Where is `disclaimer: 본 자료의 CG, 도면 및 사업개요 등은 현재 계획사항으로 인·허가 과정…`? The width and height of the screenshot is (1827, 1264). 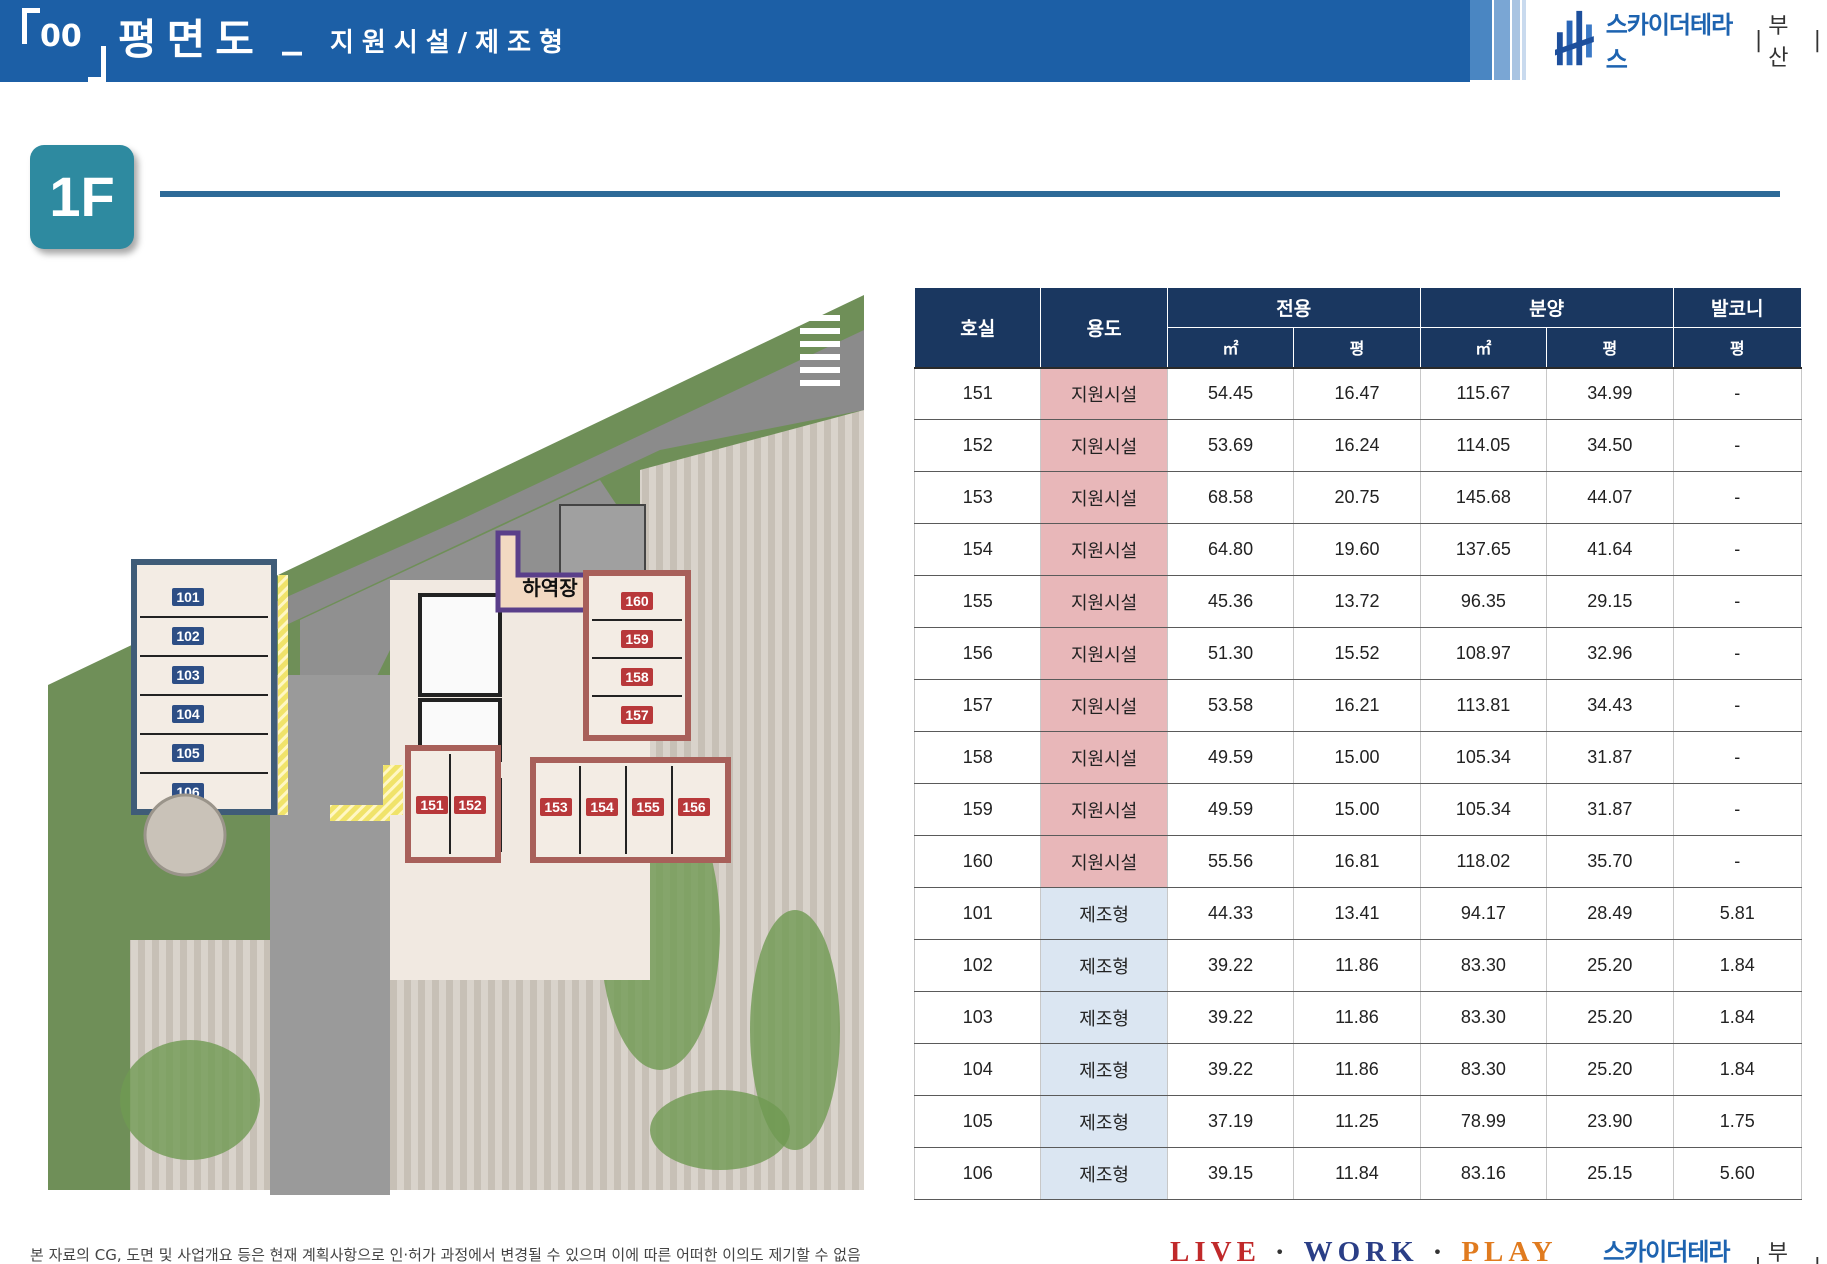 disclaimer: 본 자료의 CG, 도면 및 사업개요 등은 현재 계획사항으로 인·허가 과정… is located at coordinates (445, 1255).